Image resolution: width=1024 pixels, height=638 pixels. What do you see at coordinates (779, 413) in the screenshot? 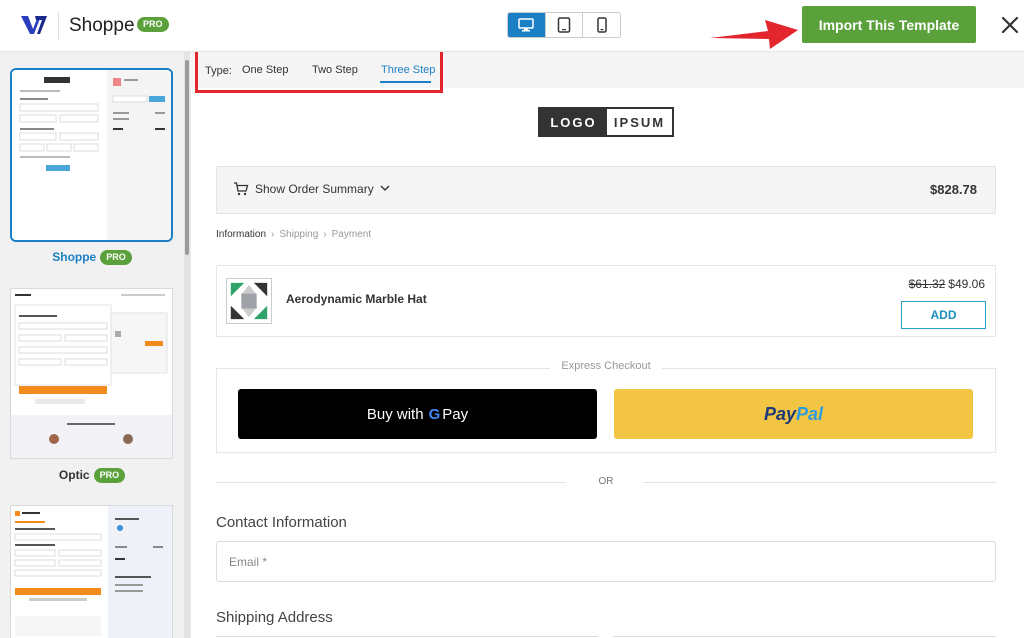
I see `paypal-logo-pay: Pay` at bounding box center [779, 413].